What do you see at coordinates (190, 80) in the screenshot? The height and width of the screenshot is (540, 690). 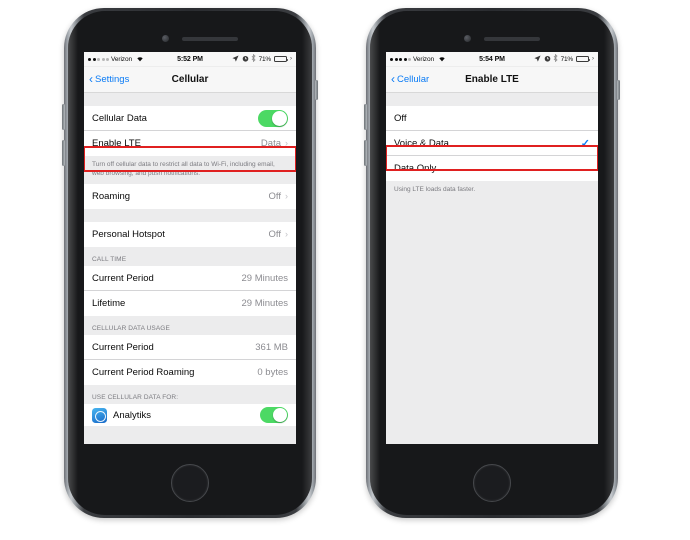 I see `nav-bar-left: ‹ Settings Cellular` at bounding box center [190, 80].